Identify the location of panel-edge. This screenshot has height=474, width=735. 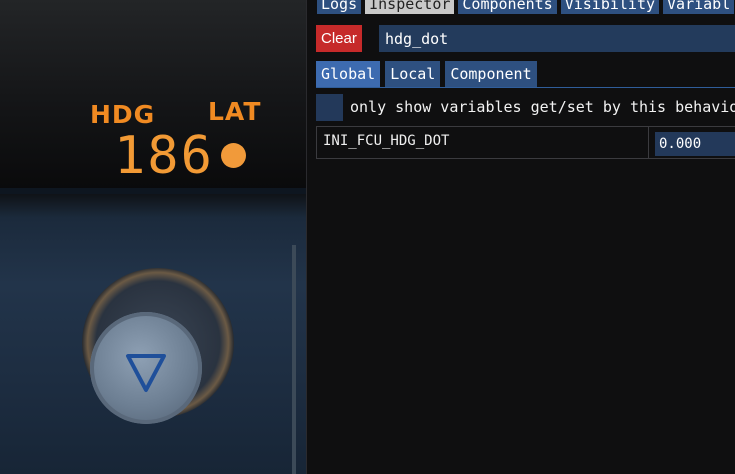
(153, 191).